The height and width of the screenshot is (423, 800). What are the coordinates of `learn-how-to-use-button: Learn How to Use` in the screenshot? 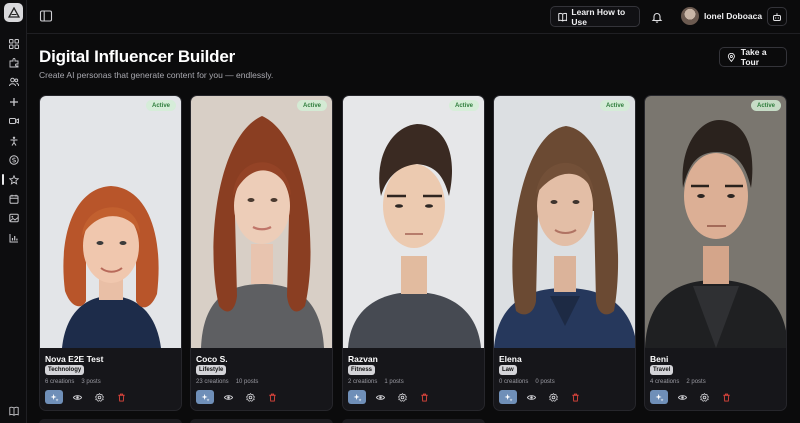 It's located at (595, 16).